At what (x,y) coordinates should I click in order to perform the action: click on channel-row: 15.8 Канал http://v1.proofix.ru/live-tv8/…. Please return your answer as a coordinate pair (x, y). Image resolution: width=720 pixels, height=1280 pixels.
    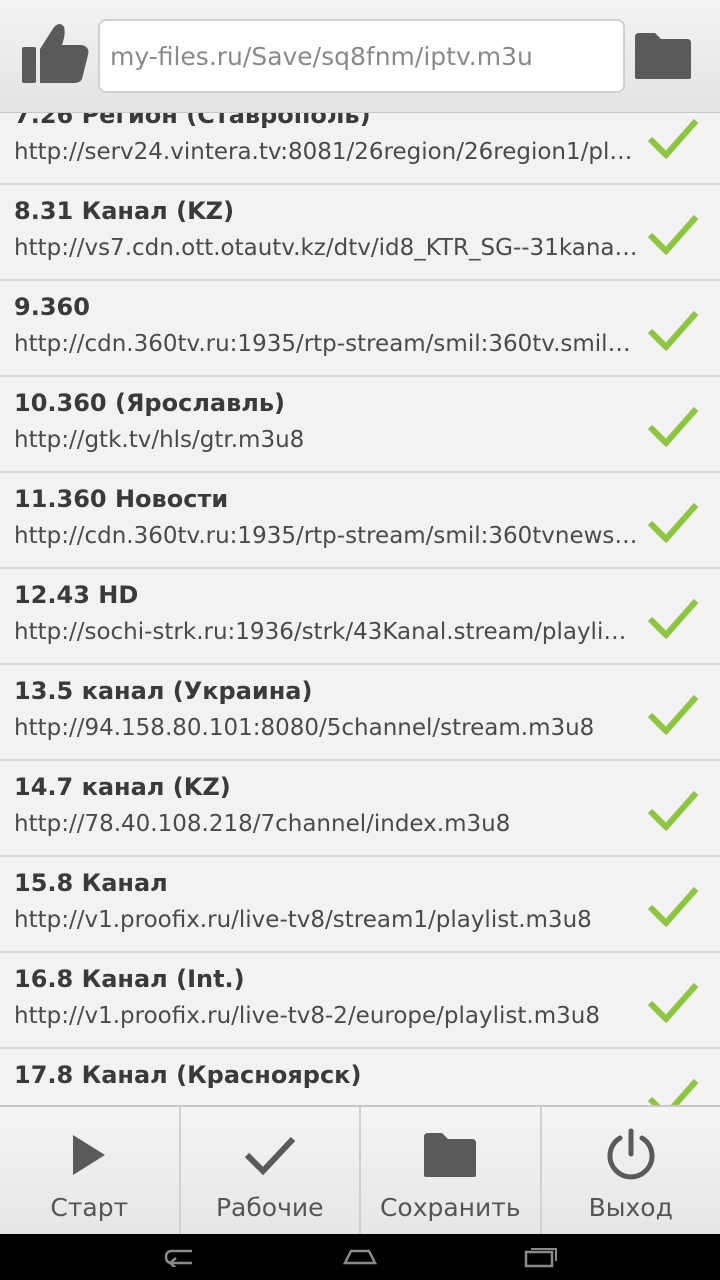
    Looking at the image, I should click on (360, 905).